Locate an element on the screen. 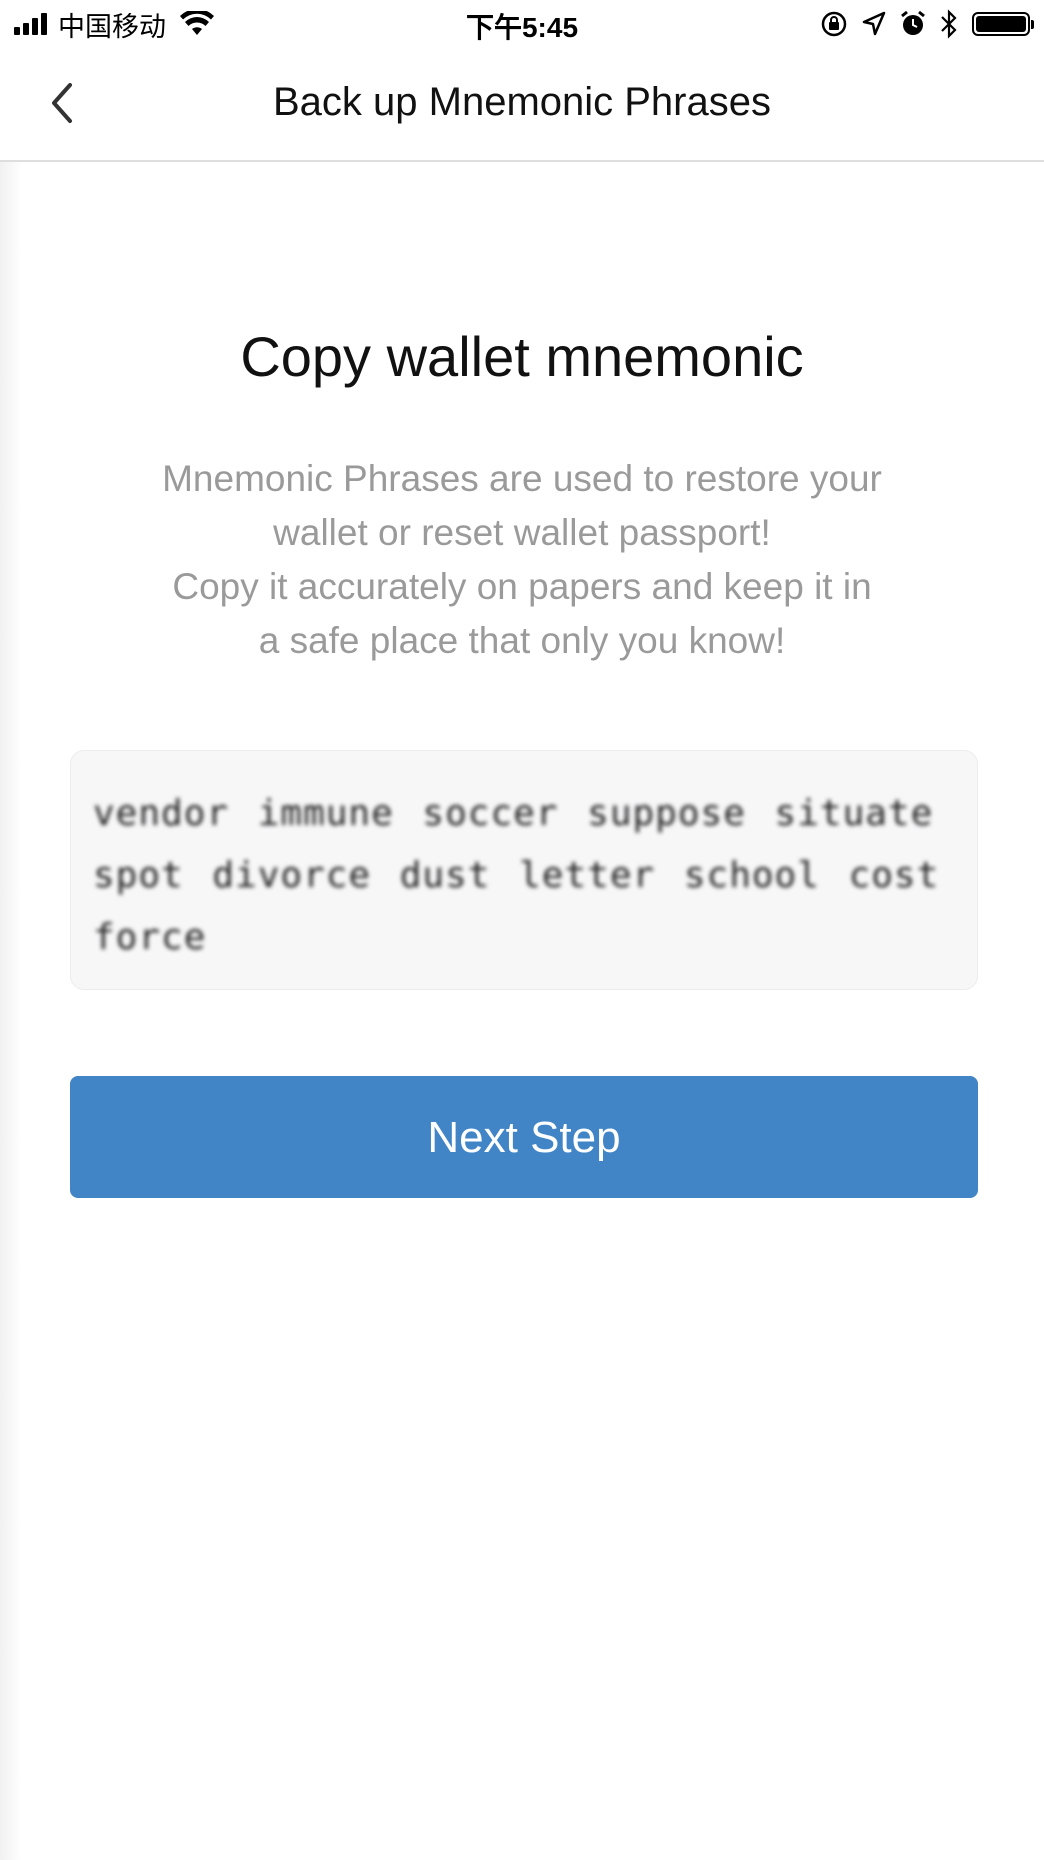  description-line: a safe place that only you know! is located at coordinates (522, 640).